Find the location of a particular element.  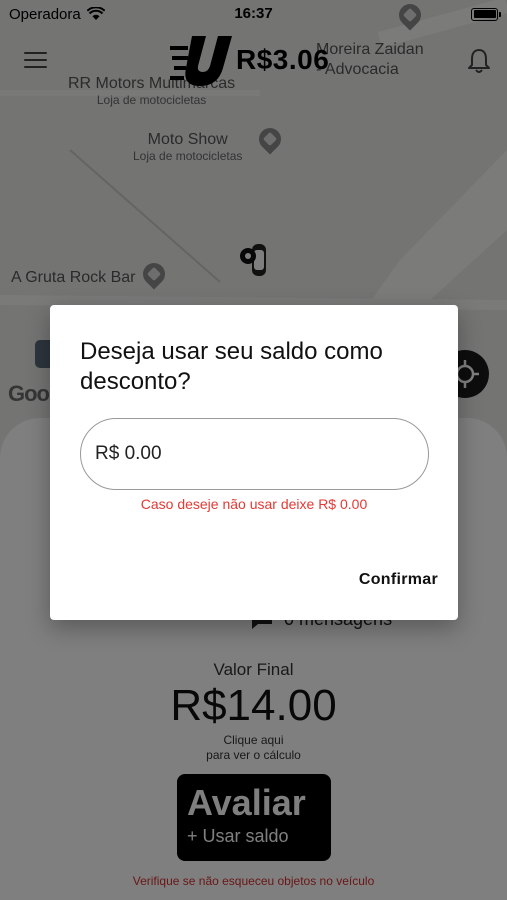

discount-amount-input is located at coordinates (254, 454).